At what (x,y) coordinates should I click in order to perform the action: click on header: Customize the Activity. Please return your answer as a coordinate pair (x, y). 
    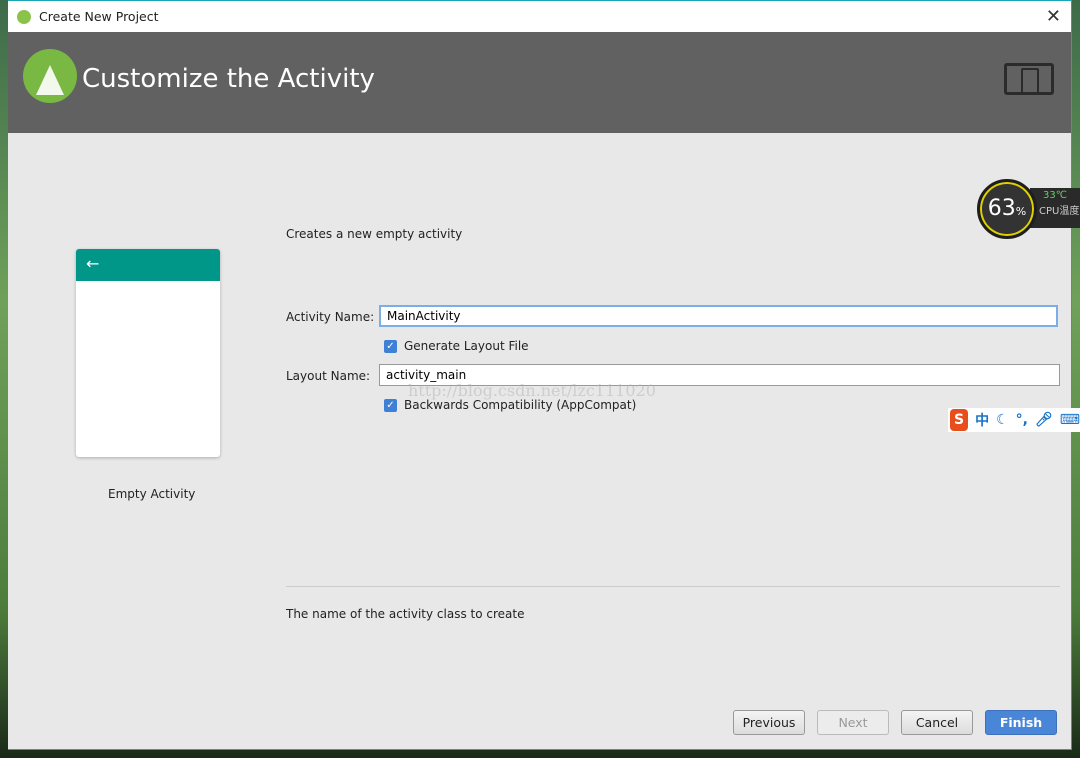
    Looking at the image, I should click on (539, 82).